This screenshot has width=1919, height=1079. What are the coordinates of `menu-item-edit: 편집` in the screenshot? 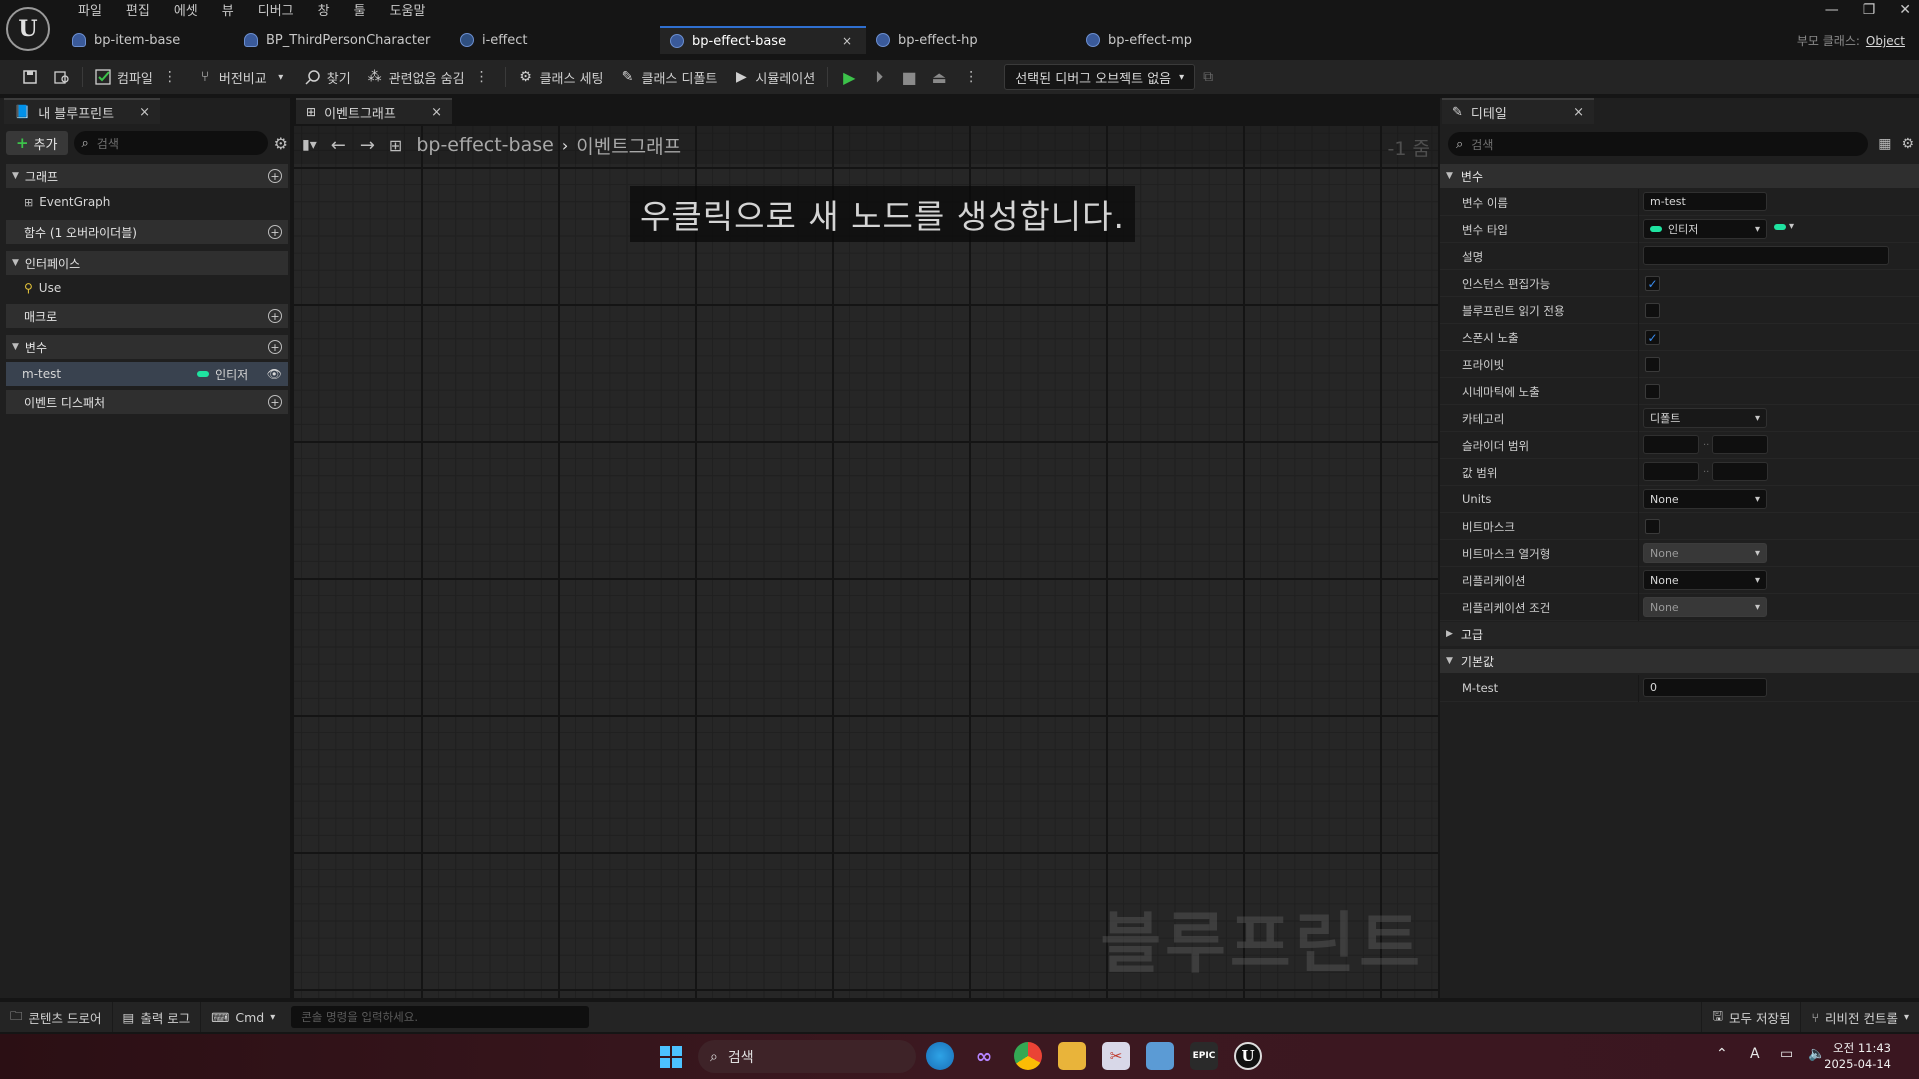 It's located at (138, 12).